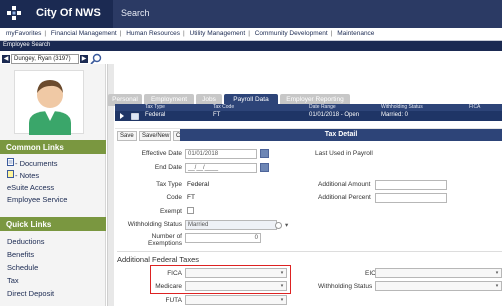 The image size is (502, 306). What do you see at coordinates (411, 198) in the screenshot?
I see `additional-percent-field` at bounding box center [411, 198].